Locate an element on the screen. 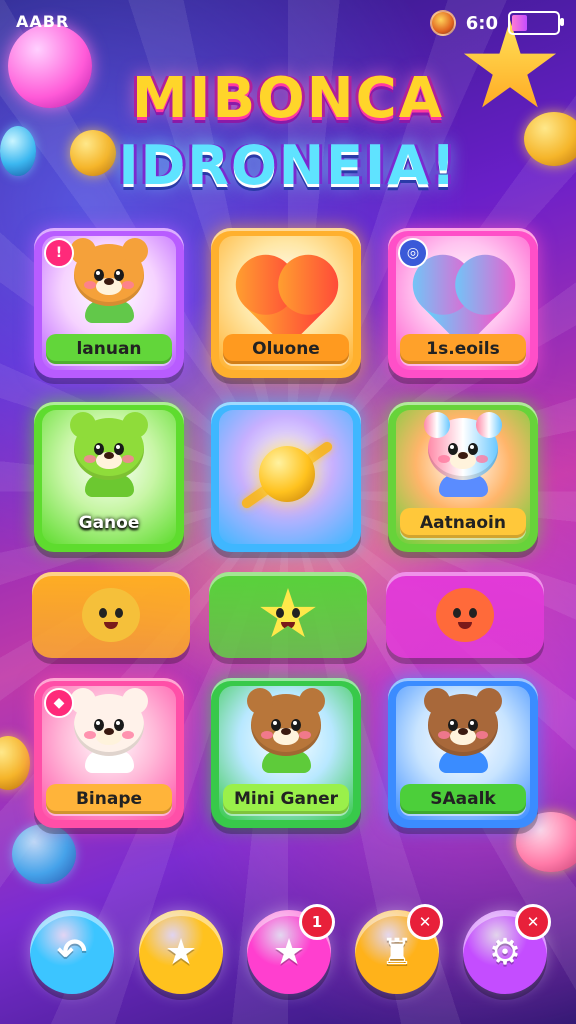  status-left-text: AABR is located at coordinates (43, 21).